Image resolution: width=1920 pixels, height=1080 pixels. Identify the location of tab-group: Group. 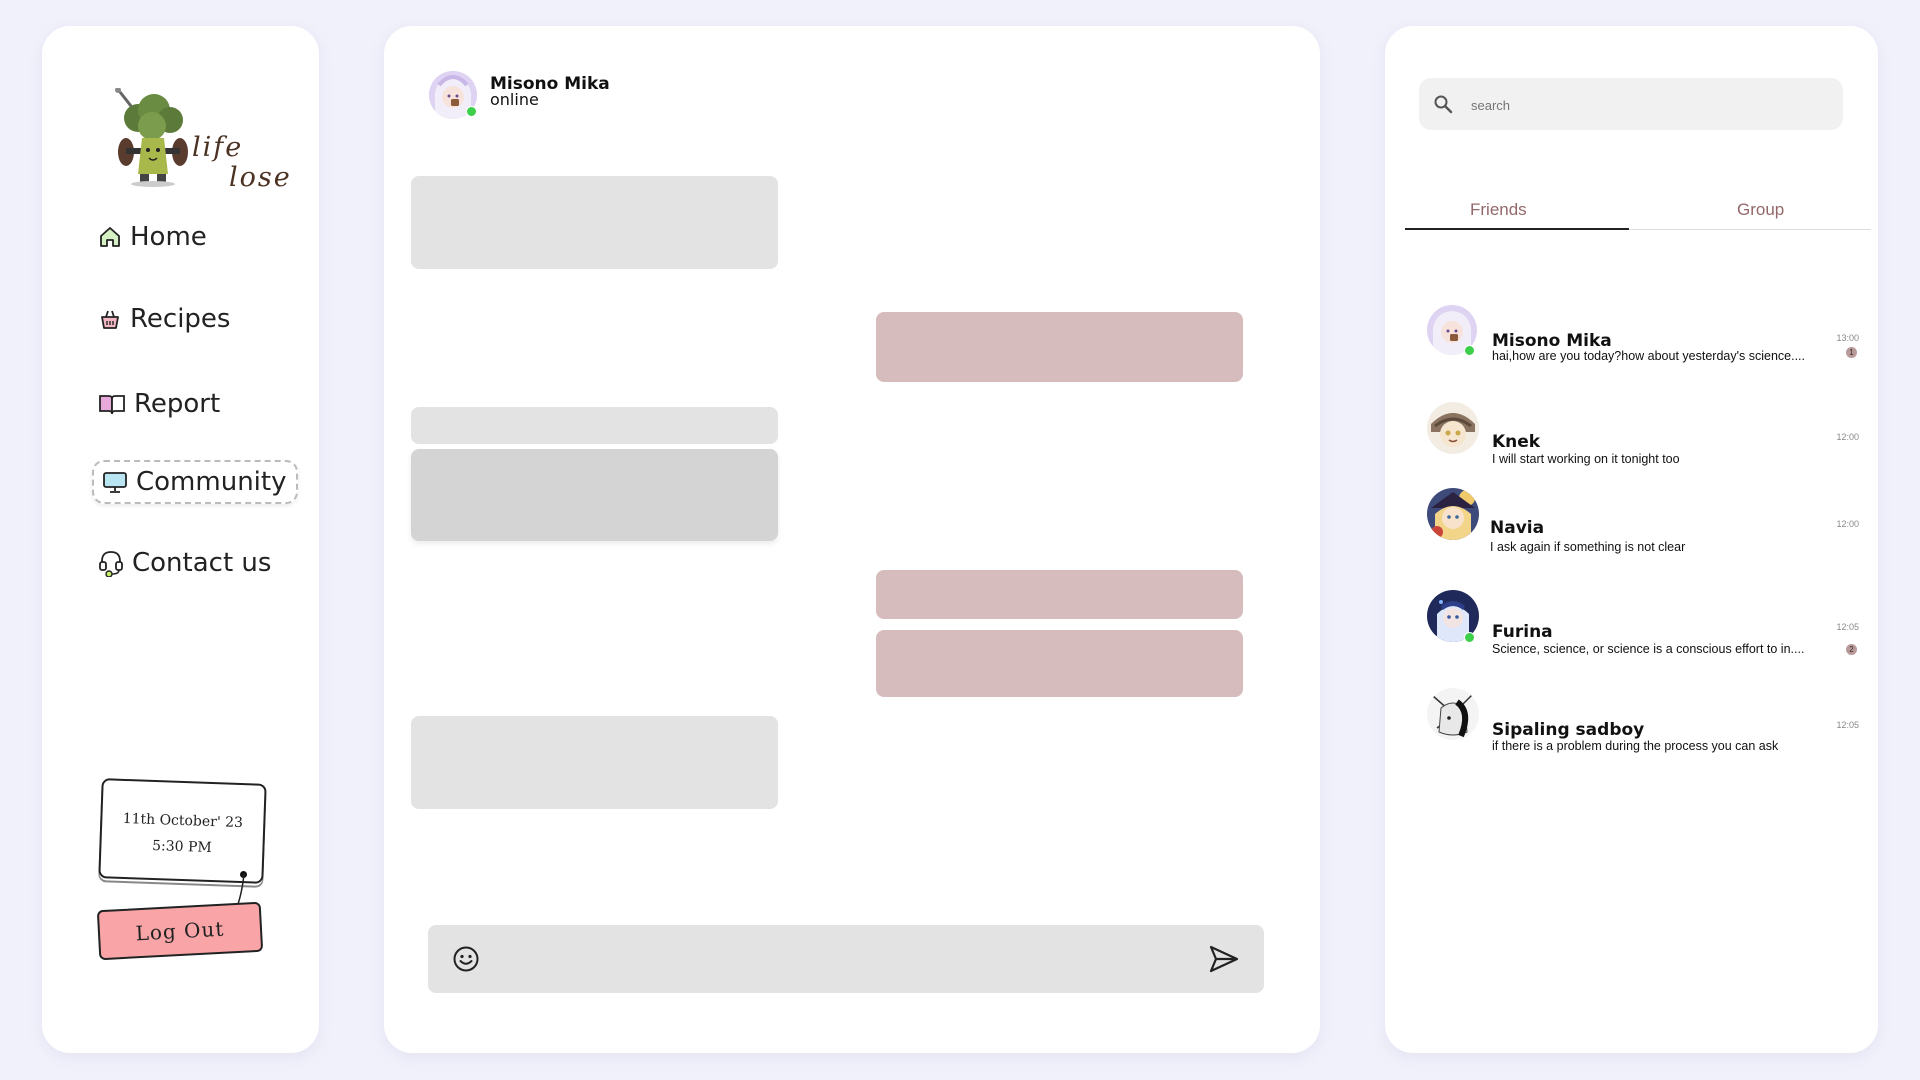
(1760, 210).